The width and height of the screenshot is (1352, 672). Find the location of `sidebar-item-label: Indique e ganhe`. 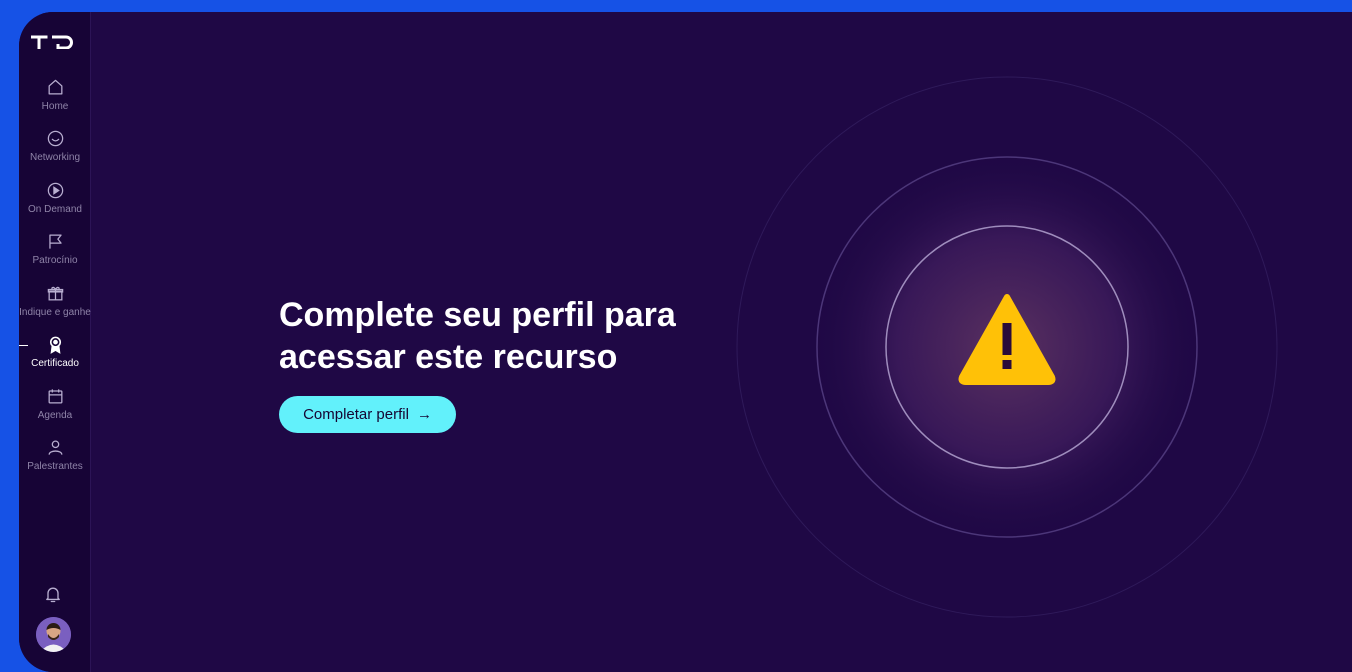

sidebar-item-label: Indique e ganhe is located at coordinates (55, 312).